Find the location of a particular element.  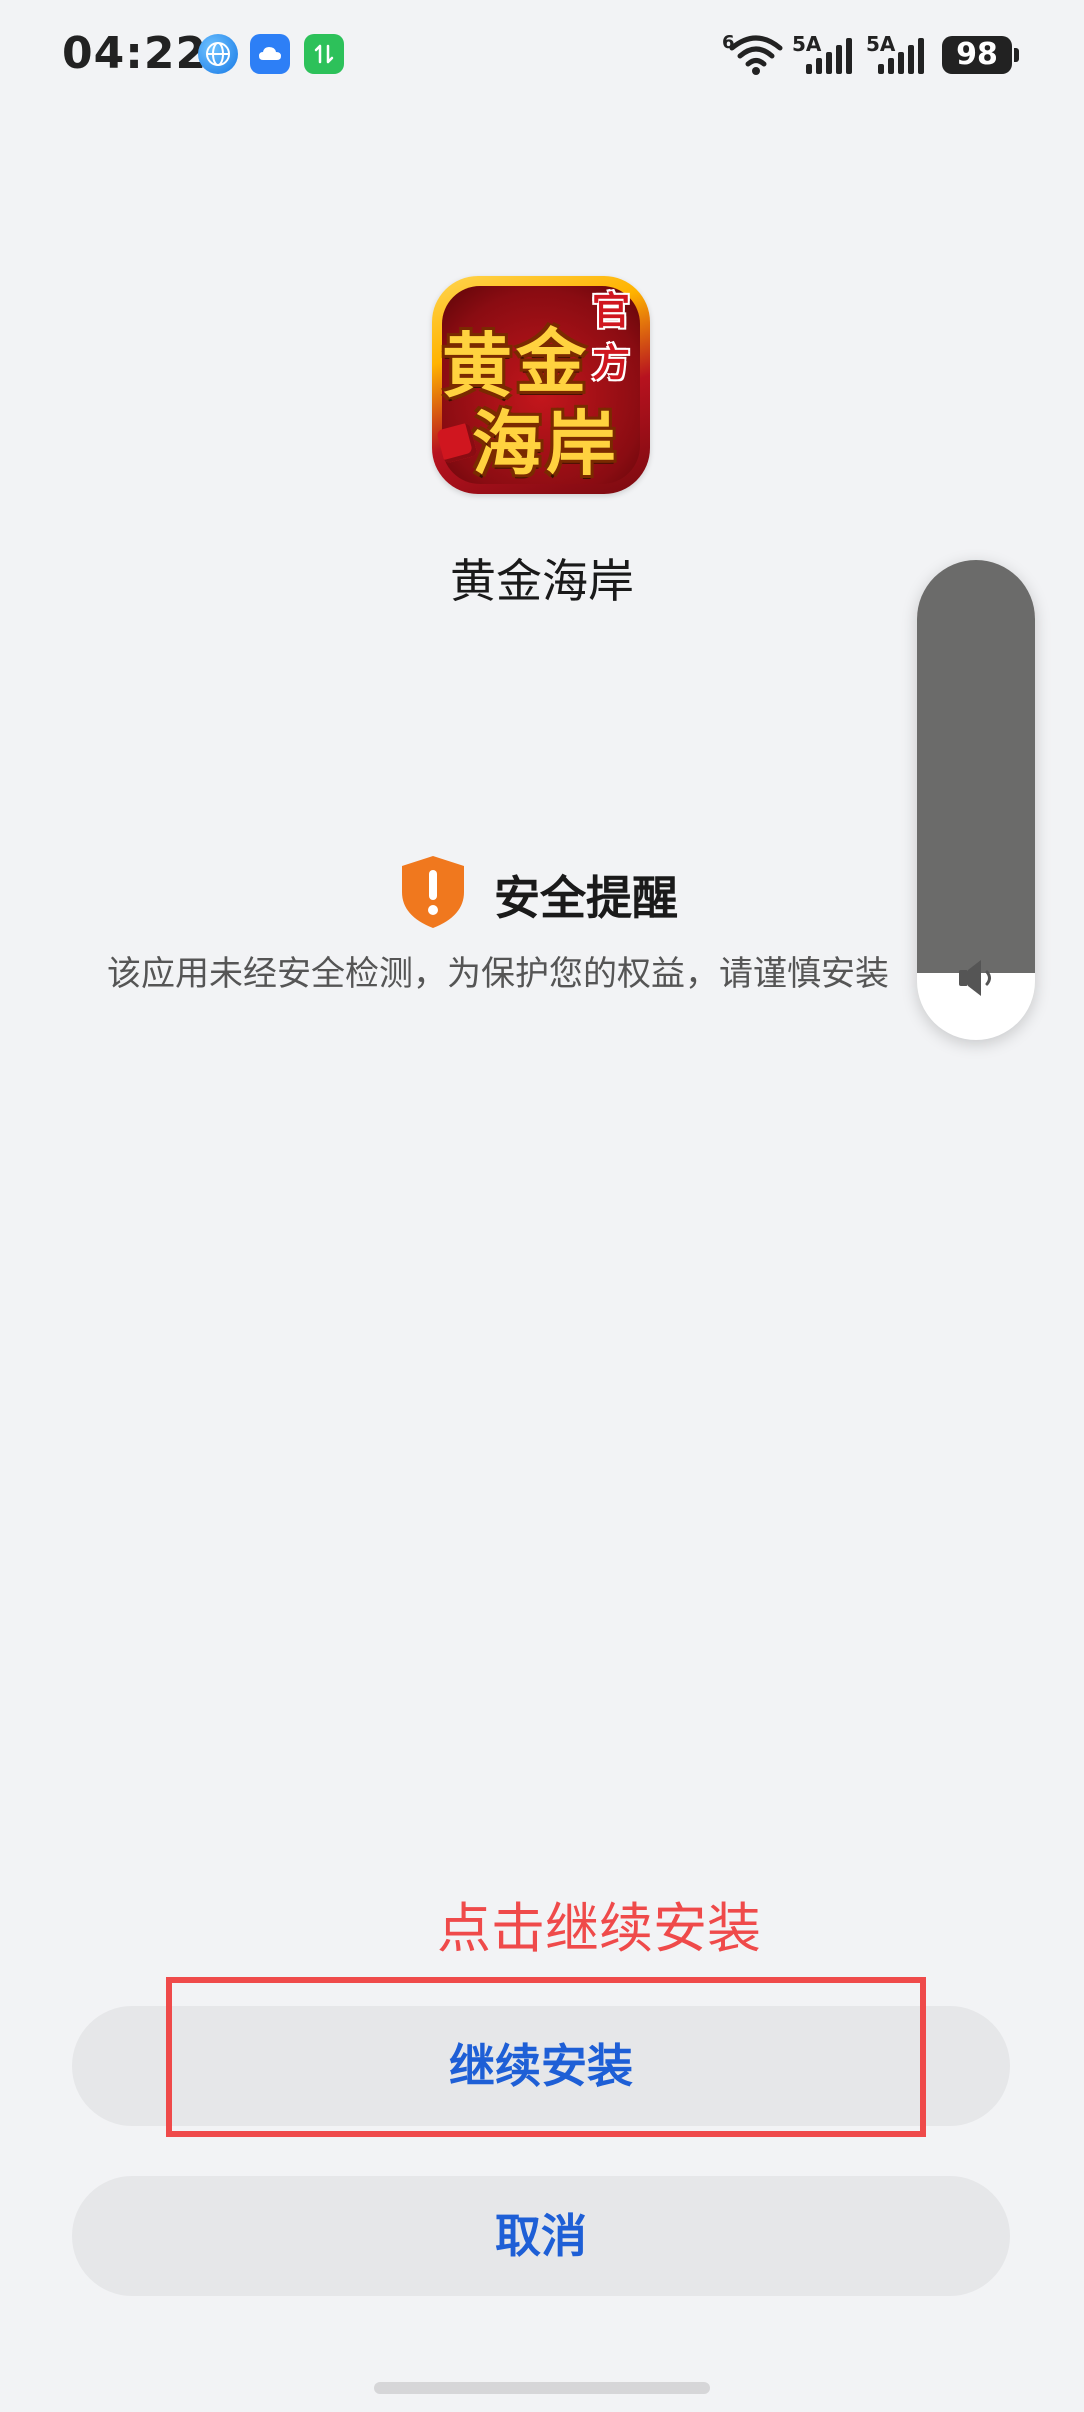

battery-tip is located at coordinates (1016, 55).